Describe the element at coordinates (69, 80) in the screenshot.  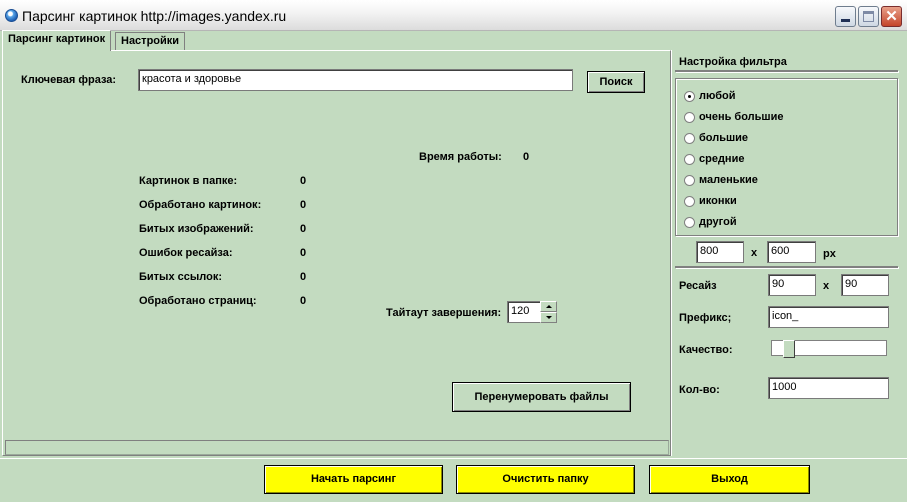
I see `keyword-label: Ключевая фраза:` at that location.